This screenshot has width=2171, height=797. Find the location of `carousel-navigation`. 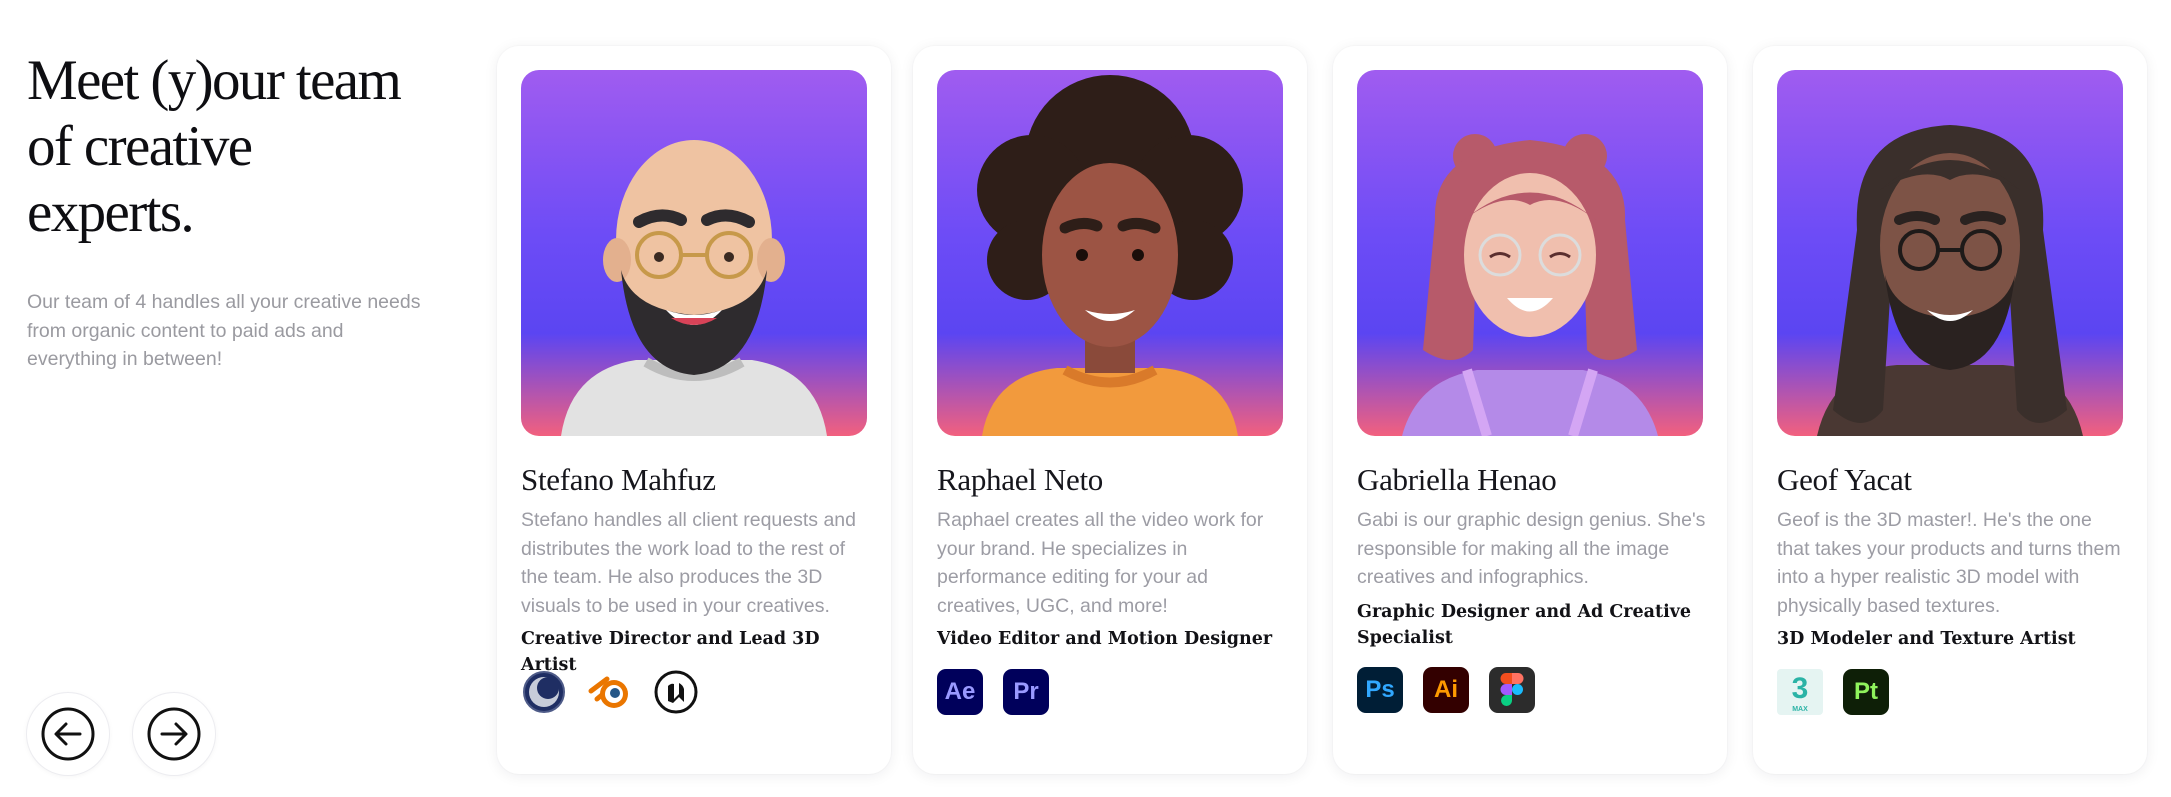

carousel-navigation is located at coordinates (121, 734).